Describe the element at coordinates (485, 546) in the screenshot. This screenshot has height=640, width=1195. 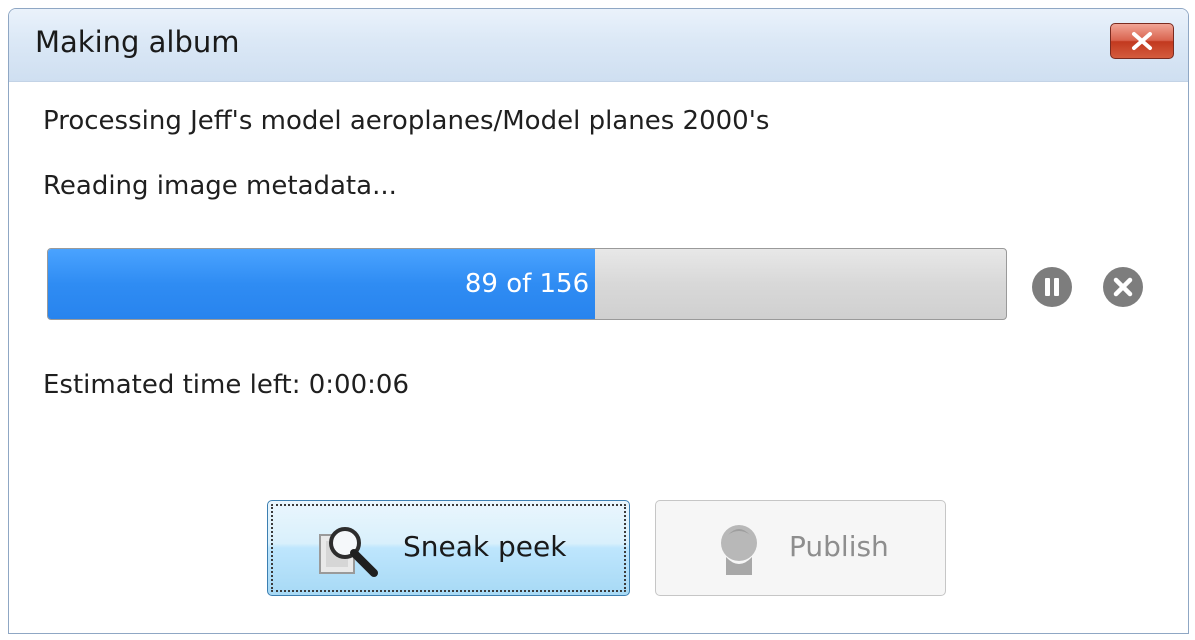
I see `sneak-peek-label: Sneak peek` at that location.